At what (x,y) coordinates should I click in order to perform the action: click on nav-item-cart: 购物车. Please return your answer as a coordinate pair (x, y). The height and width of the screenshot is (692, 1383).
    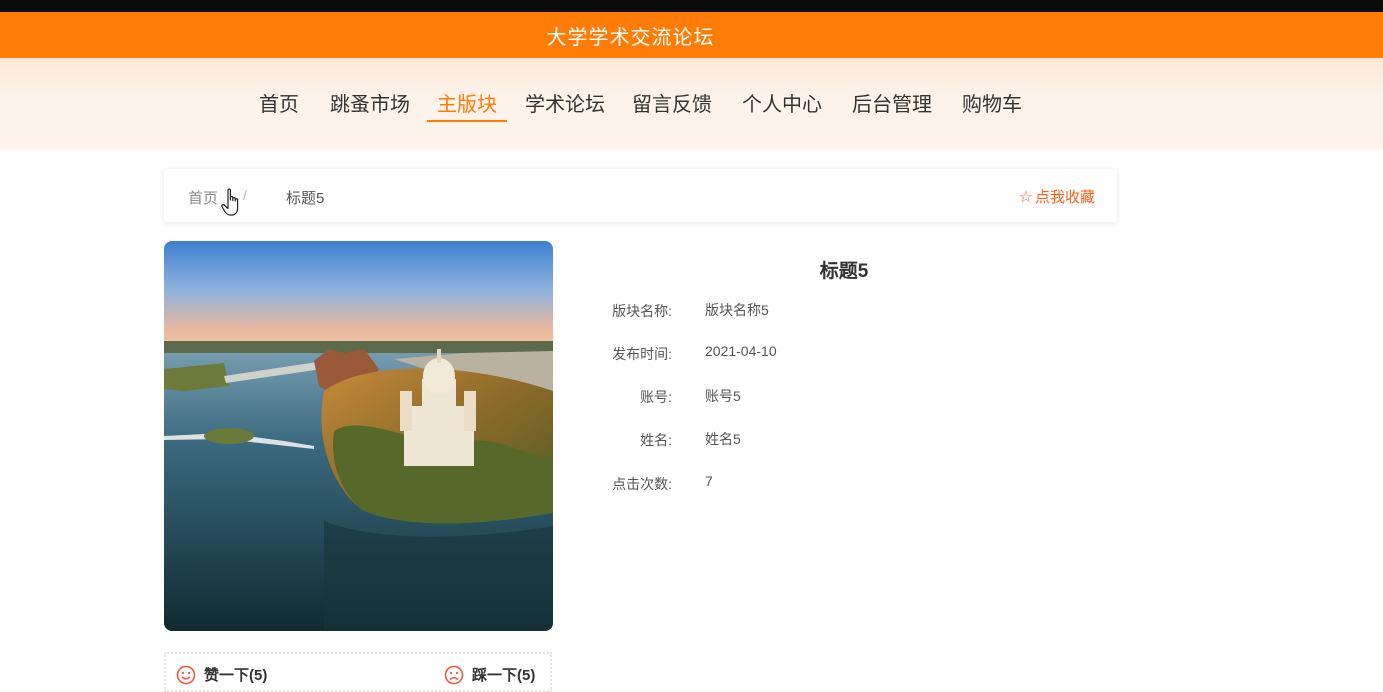
    Looking at the image, I should click on (992, 105).